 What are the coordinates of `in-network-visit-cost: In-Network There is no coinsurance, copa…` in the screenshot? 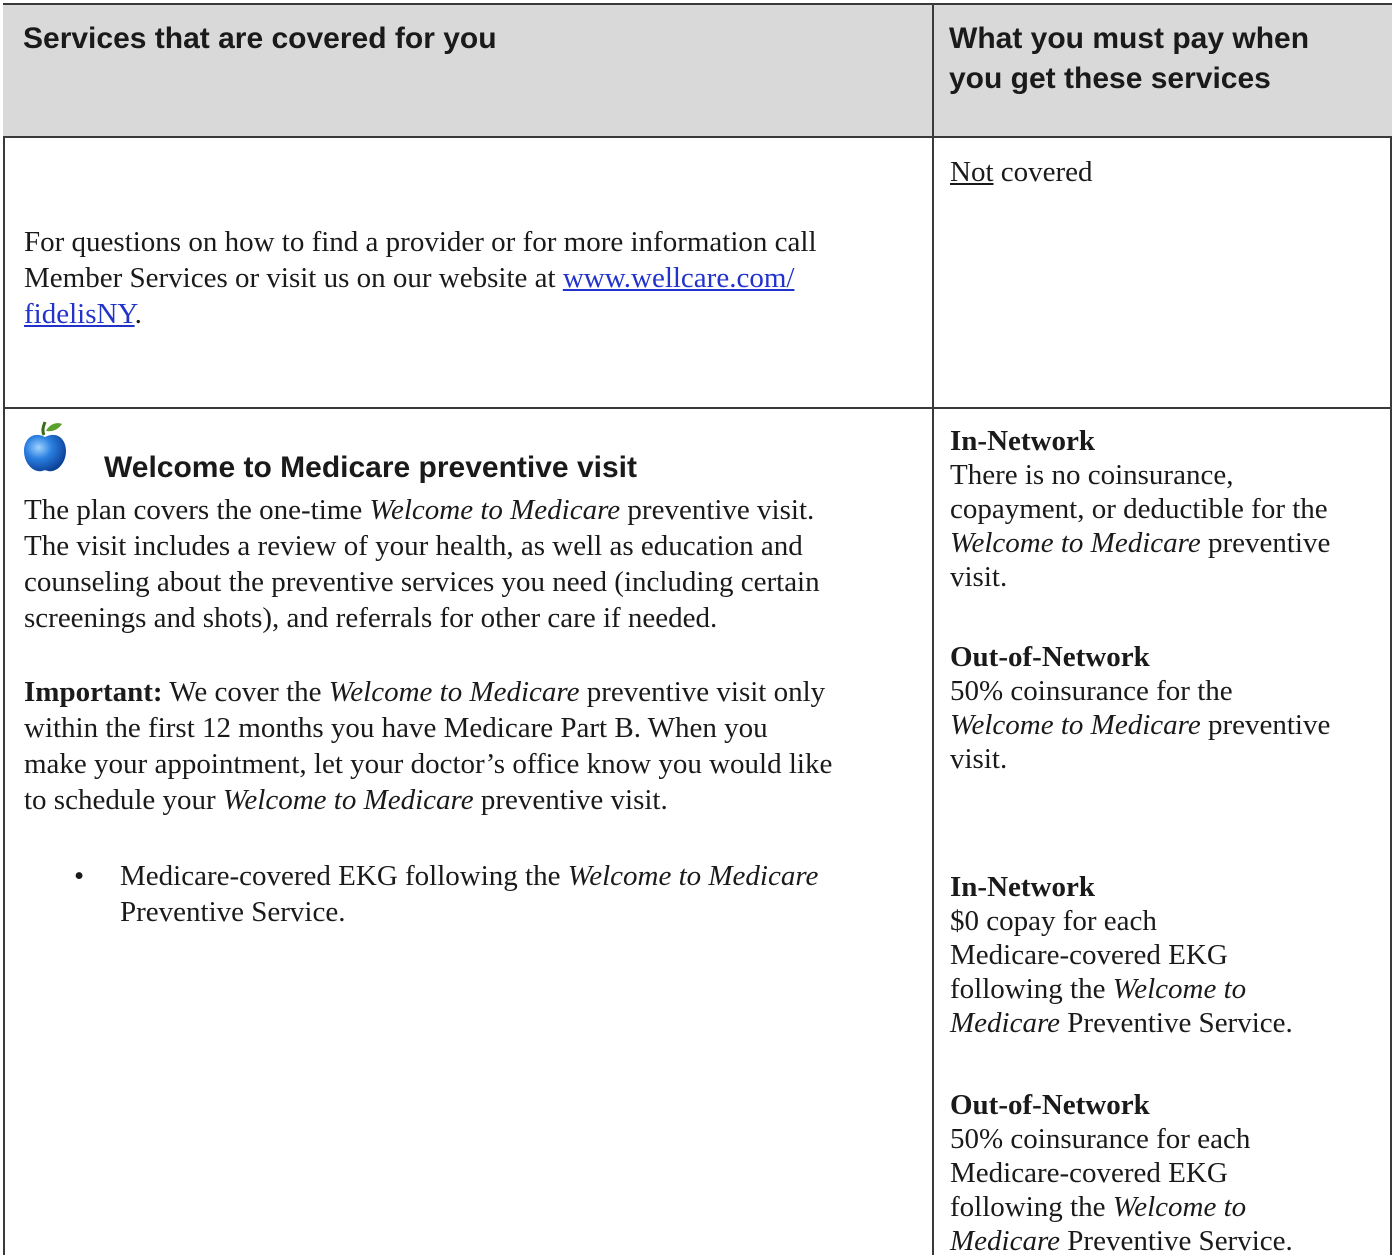 It's located at (1165, 509).